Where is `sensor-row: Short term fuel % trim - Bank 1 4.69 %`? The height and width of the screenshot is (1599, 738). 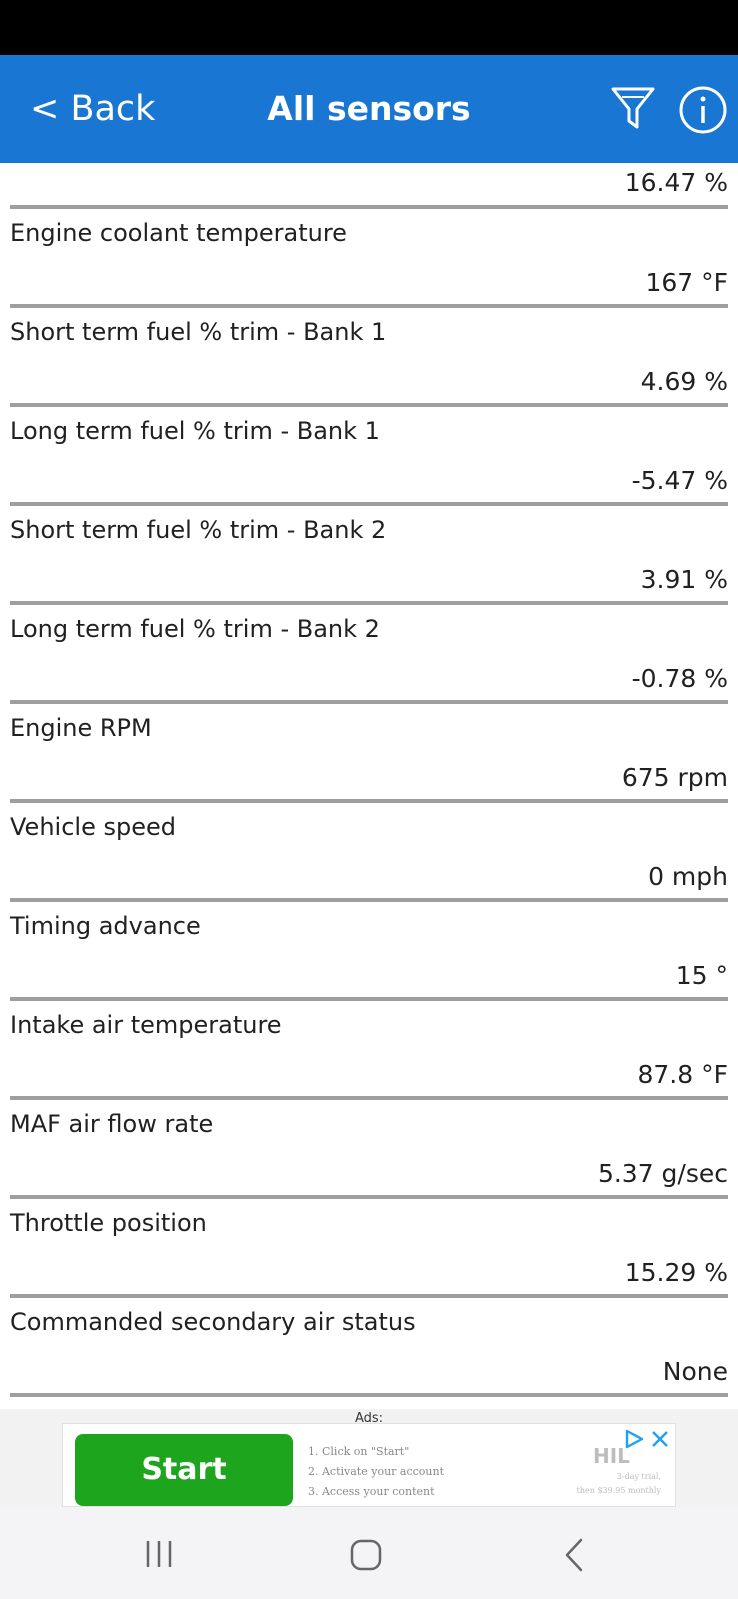
sensor-row: Short term fuel % trim - Bank 1 4.69 % is located at coordinates (369, 357).